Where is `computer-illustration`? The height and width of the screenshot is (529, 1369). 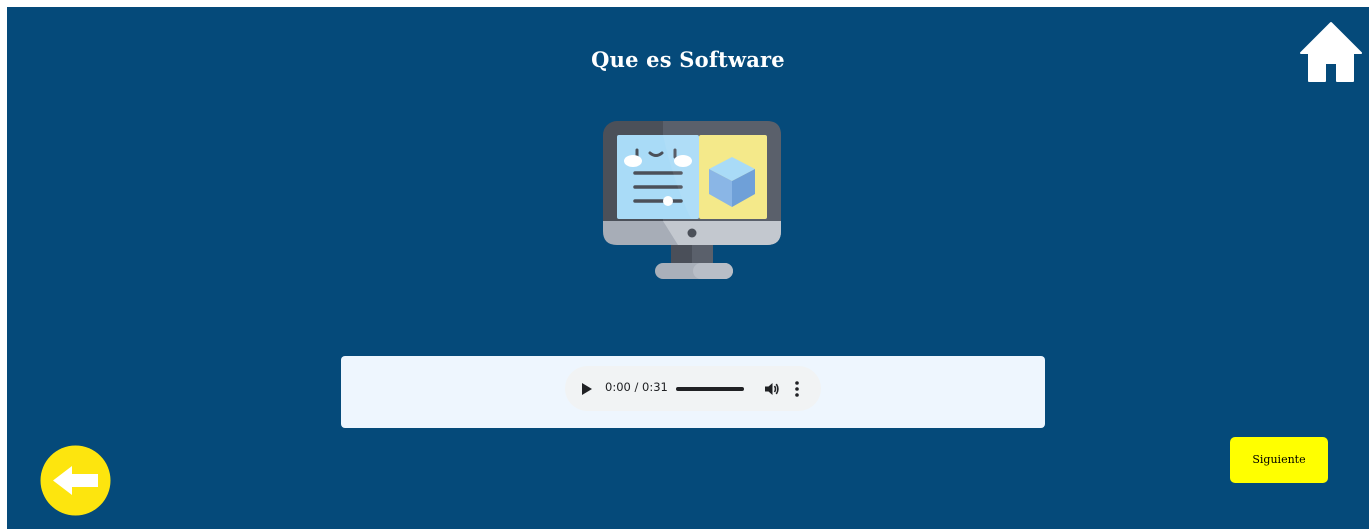
computer-illustration is located at coordinates (692, 201).